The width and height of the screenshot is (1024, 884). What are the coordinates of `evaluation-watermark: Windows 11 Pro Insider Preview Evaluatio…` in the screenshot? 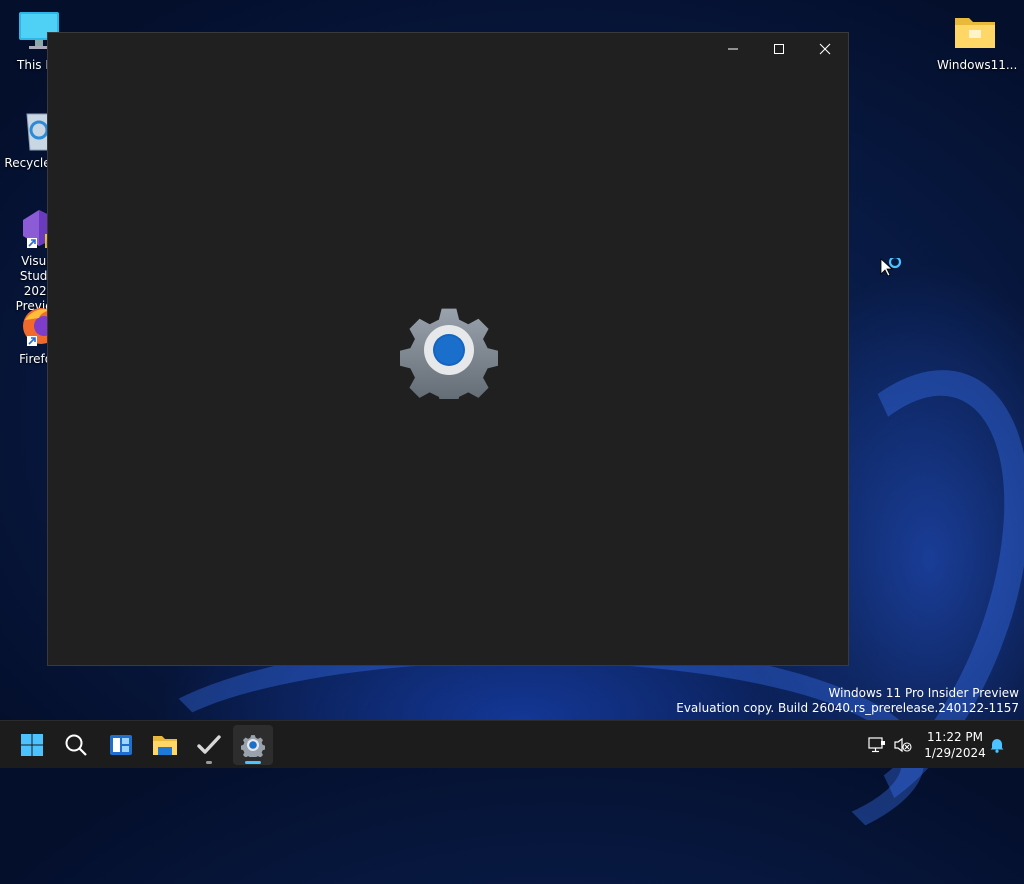 It's located at (847, 701).